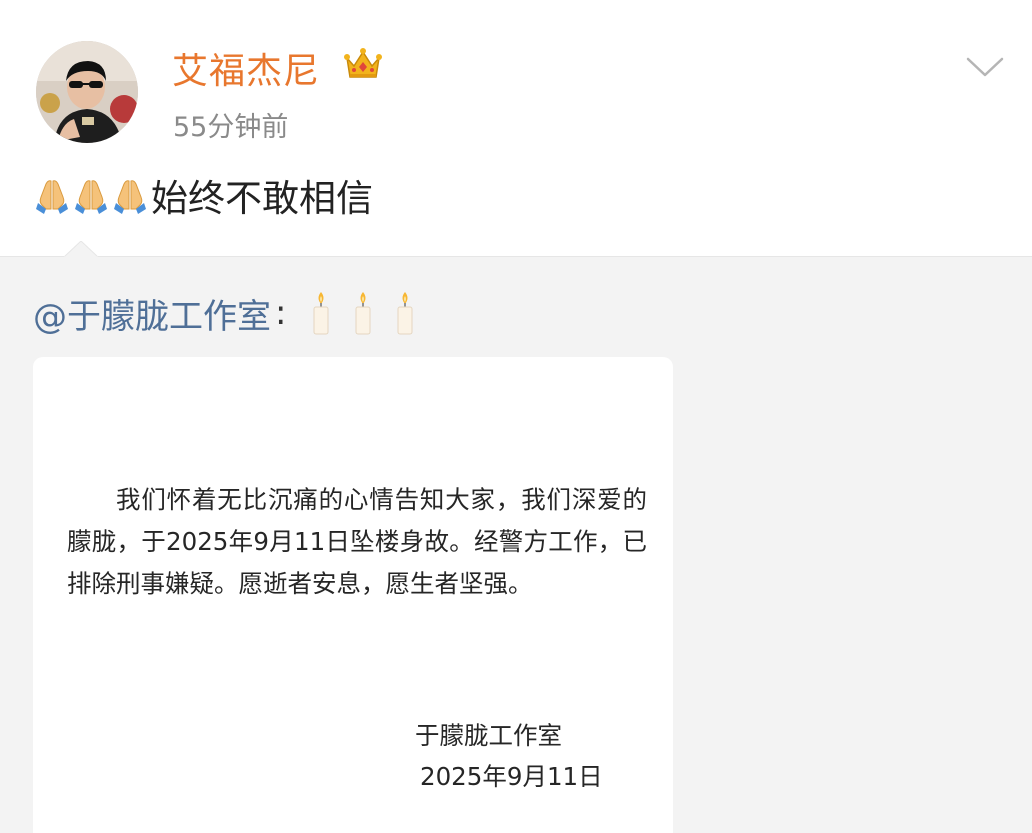  Describe the element at coordinates (281, 313) in the screenshot. I see `repost-colon: :` at that location.